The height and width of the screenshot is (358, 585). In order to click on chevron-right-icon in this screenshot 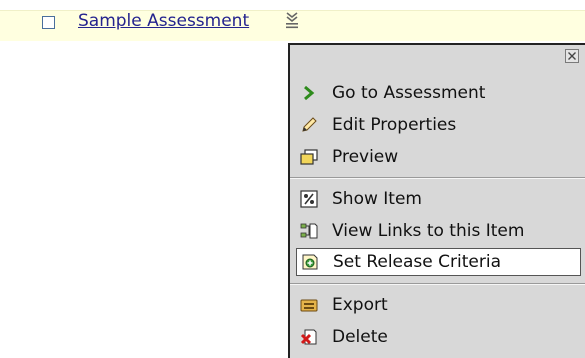, I will do `click(309, 93)`.